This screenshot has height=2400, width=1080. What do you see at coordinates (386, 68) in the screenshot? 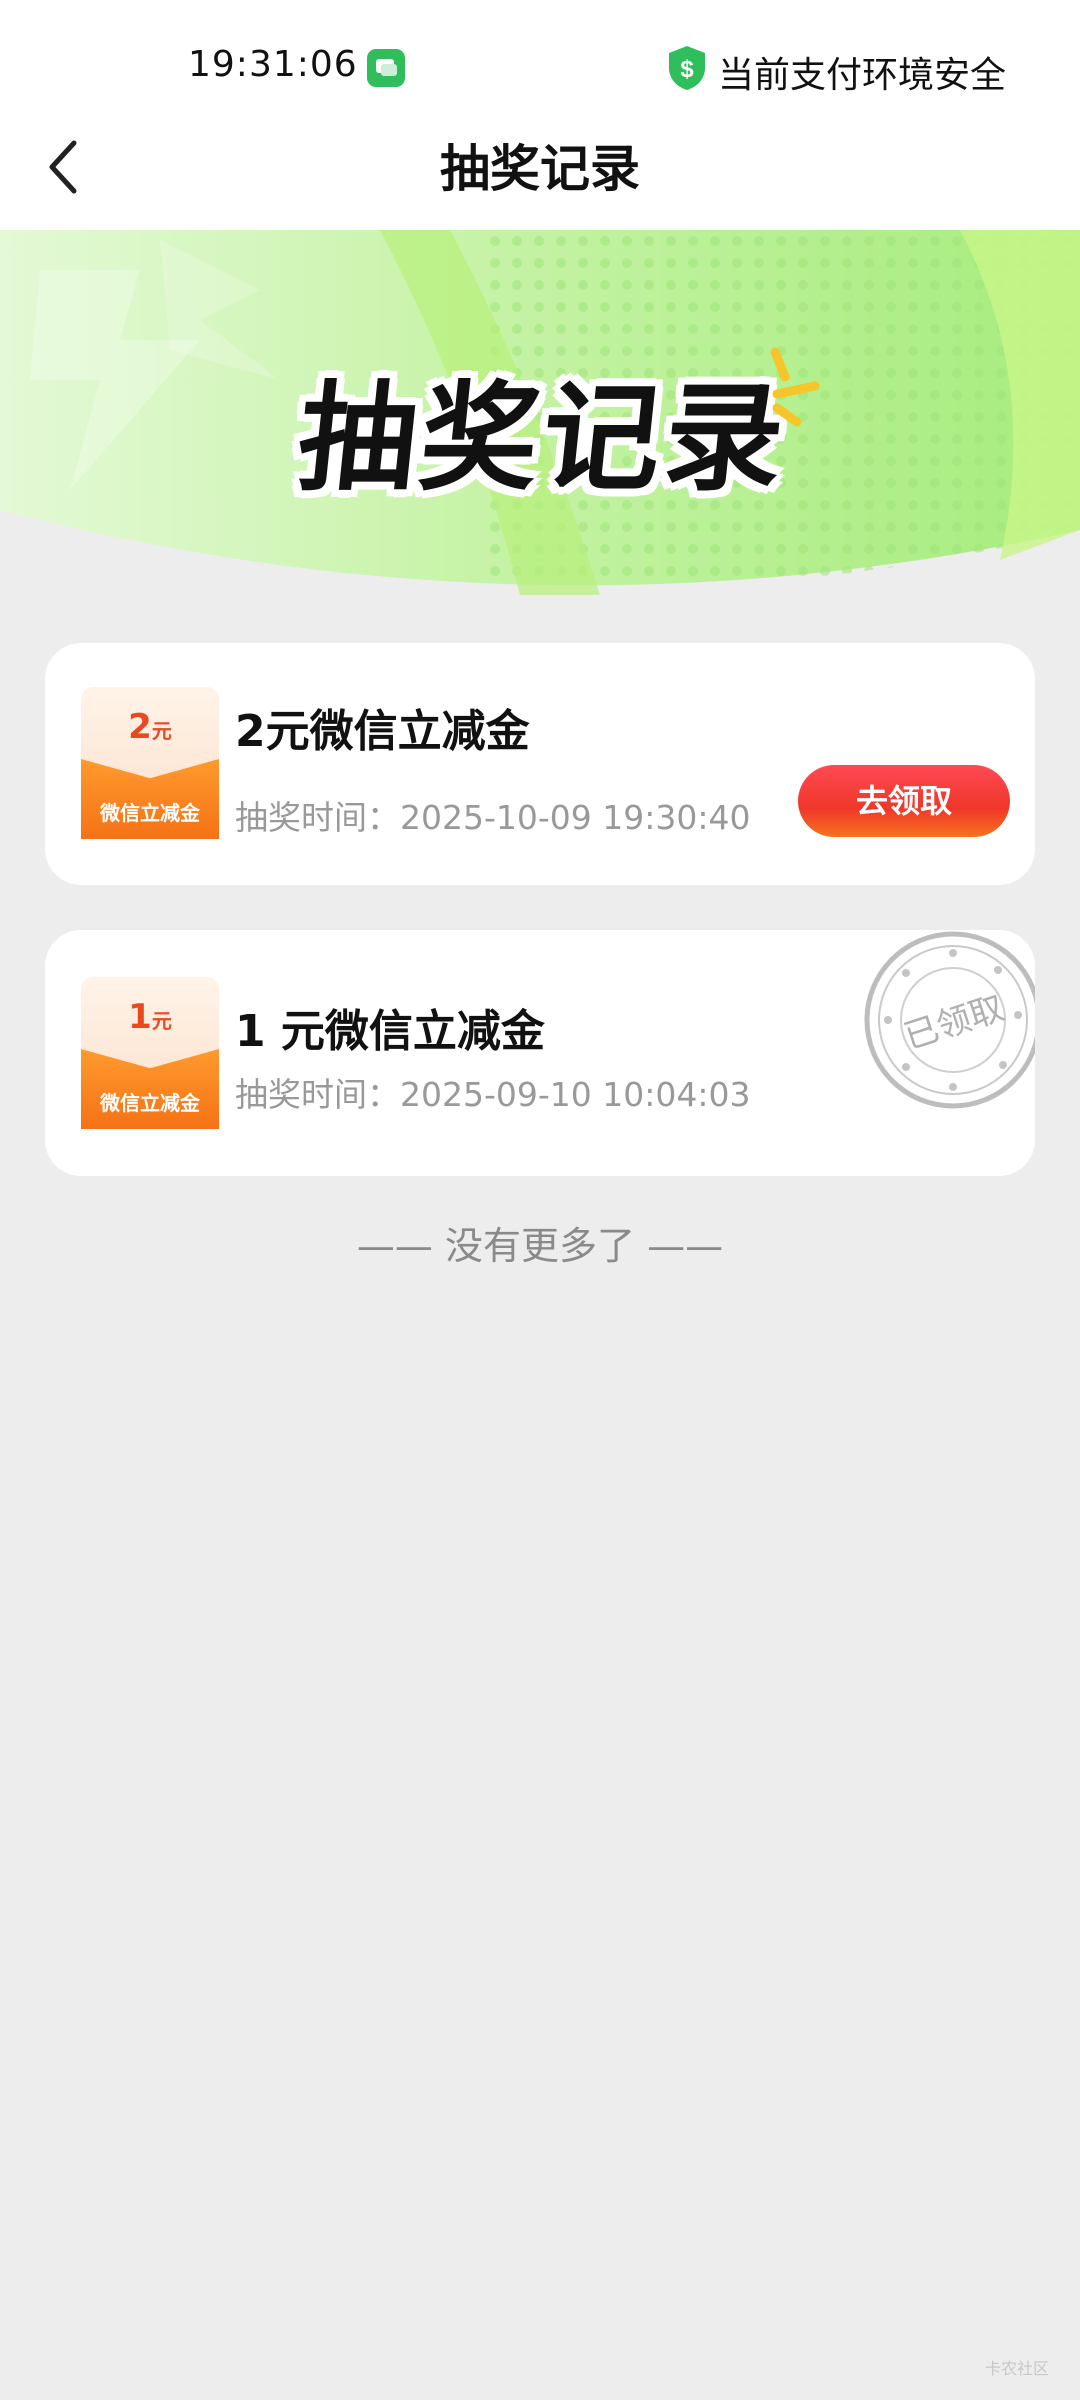
I see `message-icon` at bounding box center [386, 68].